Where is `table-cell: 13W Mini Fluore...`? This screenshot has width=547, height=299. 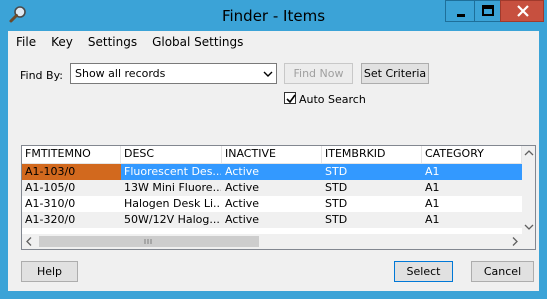 table-cell: 13W Mini Fluore... is located at coordinates (173, 187).